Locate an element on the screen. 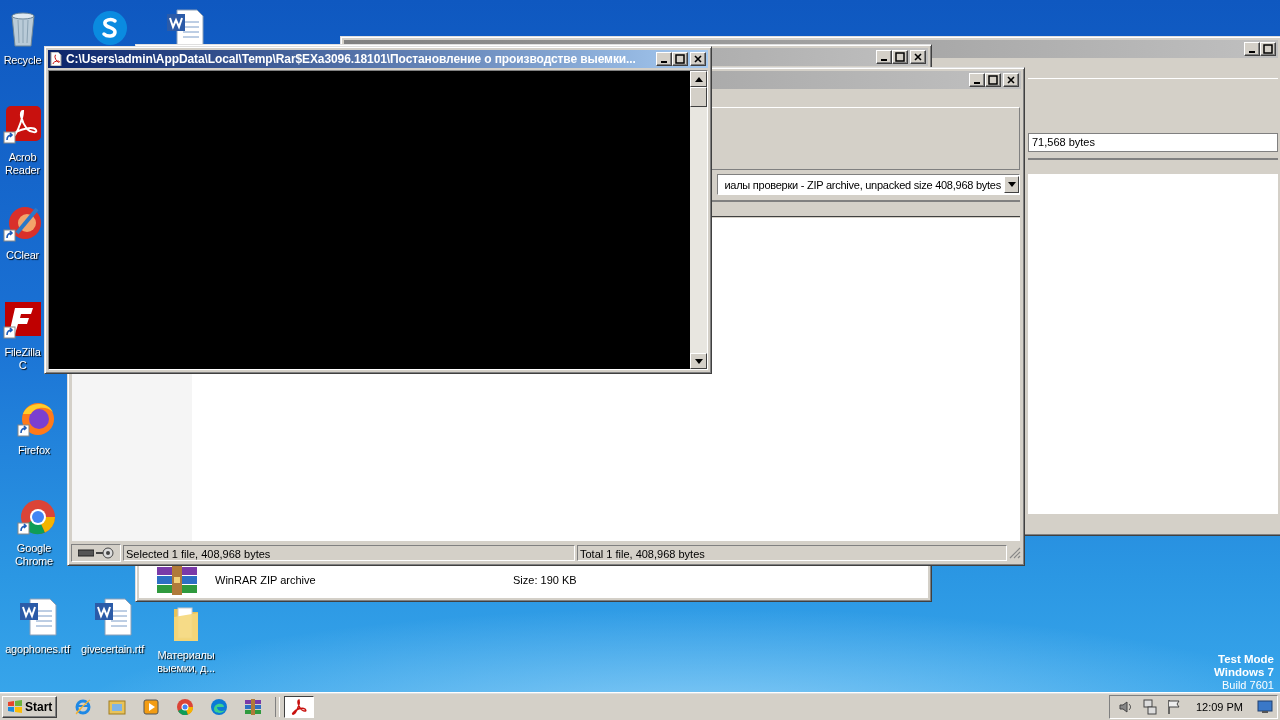 The height and width of the screenshot is (720, 1280). skype-icon is located at coordinates (110, 28).